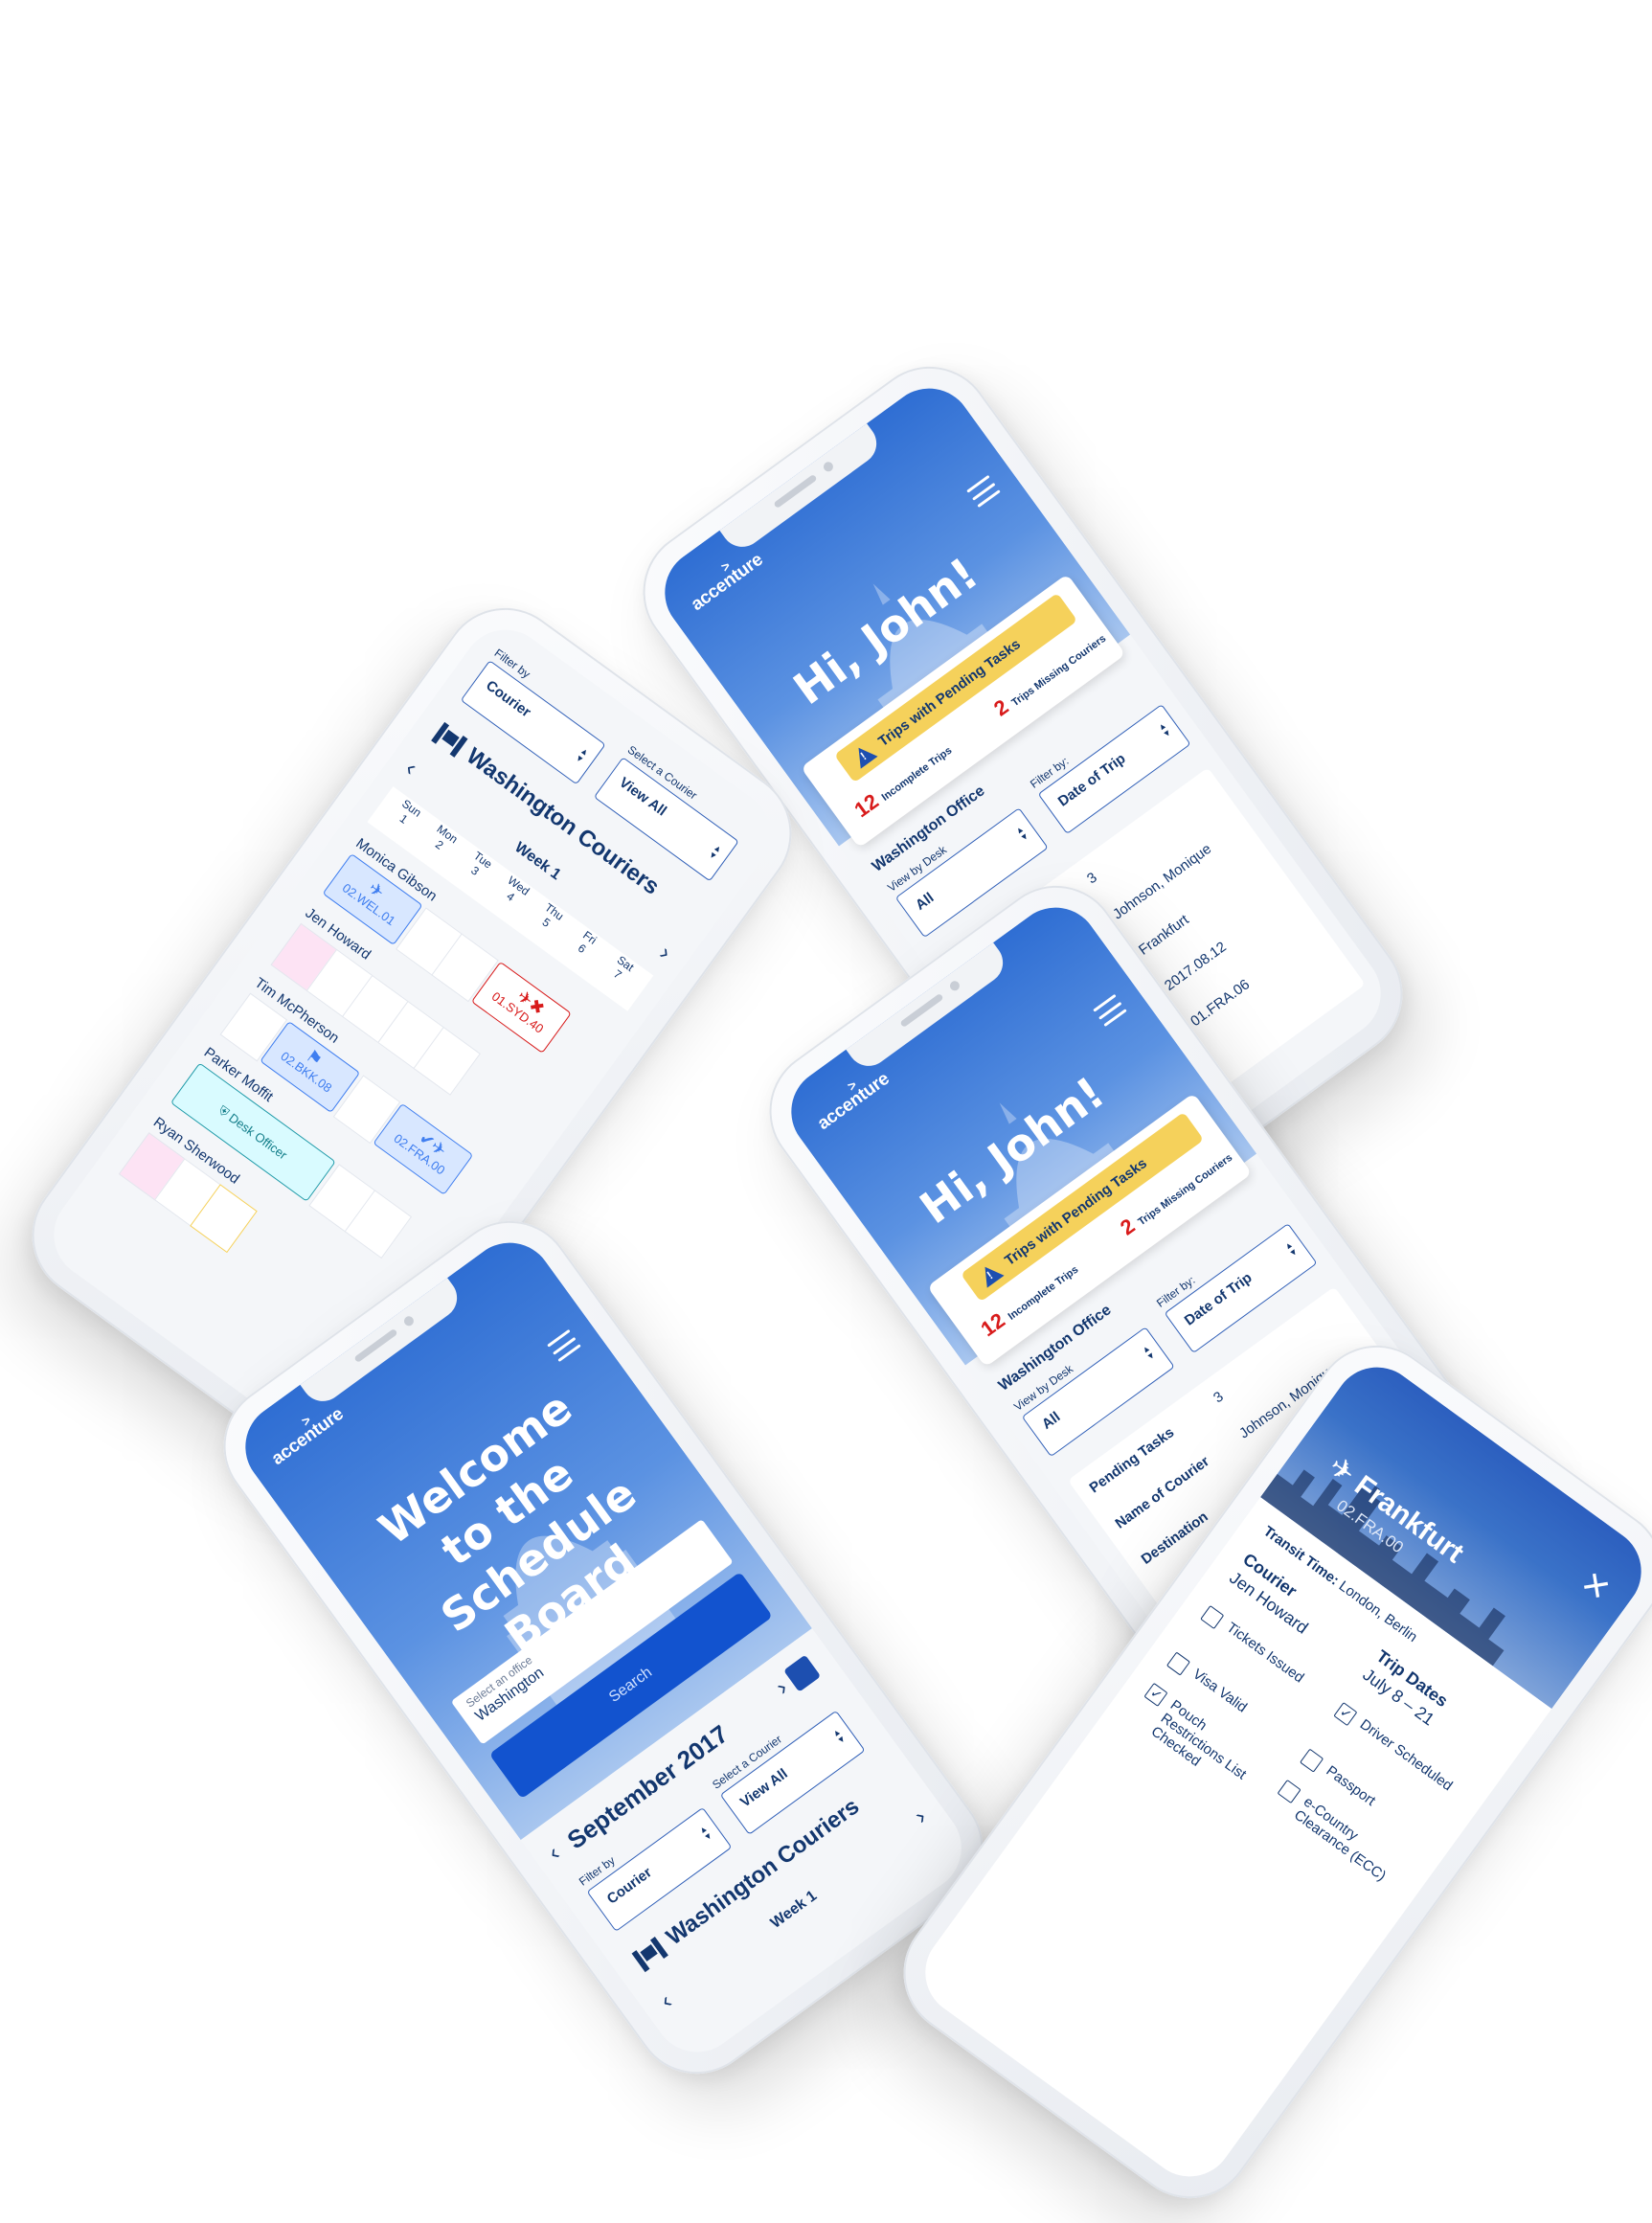 Image resolution: width=1652 pixels, height=2223 pixels. What do you see at coordinates (803, 1673) in the screenshot?
I see `calendar-icon` at bounding box center [803, 1673].